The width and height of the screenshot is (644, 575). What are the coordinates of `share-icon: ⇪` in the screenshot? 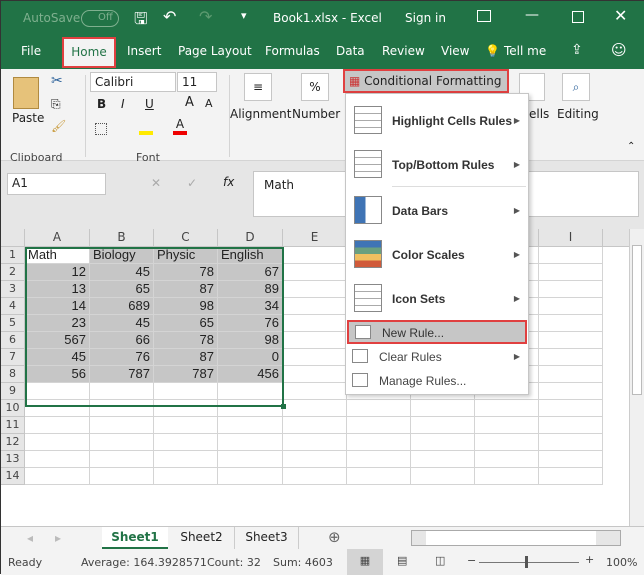 It's located at (577, 50).